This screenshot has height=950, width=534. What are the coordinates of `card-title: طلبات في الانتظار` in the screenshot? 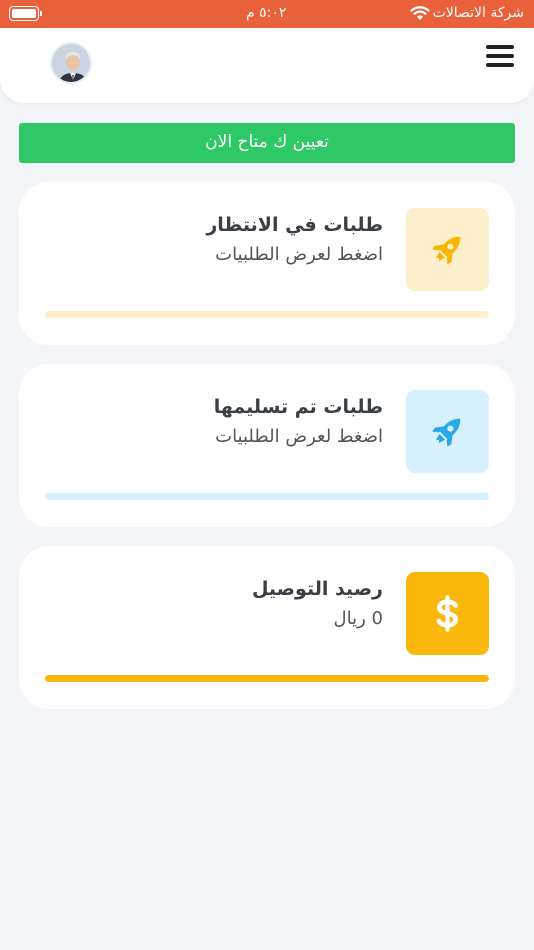 It's located at (294, 225).